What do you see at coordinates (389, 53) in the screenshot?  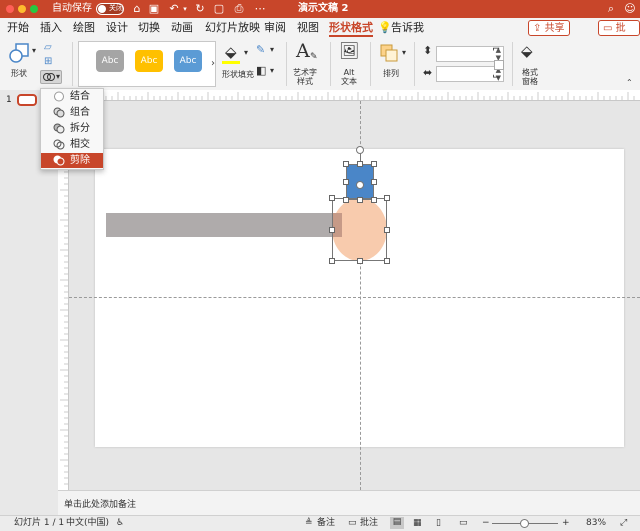 I see `arrange-icon` at bounding box center [389, 53].